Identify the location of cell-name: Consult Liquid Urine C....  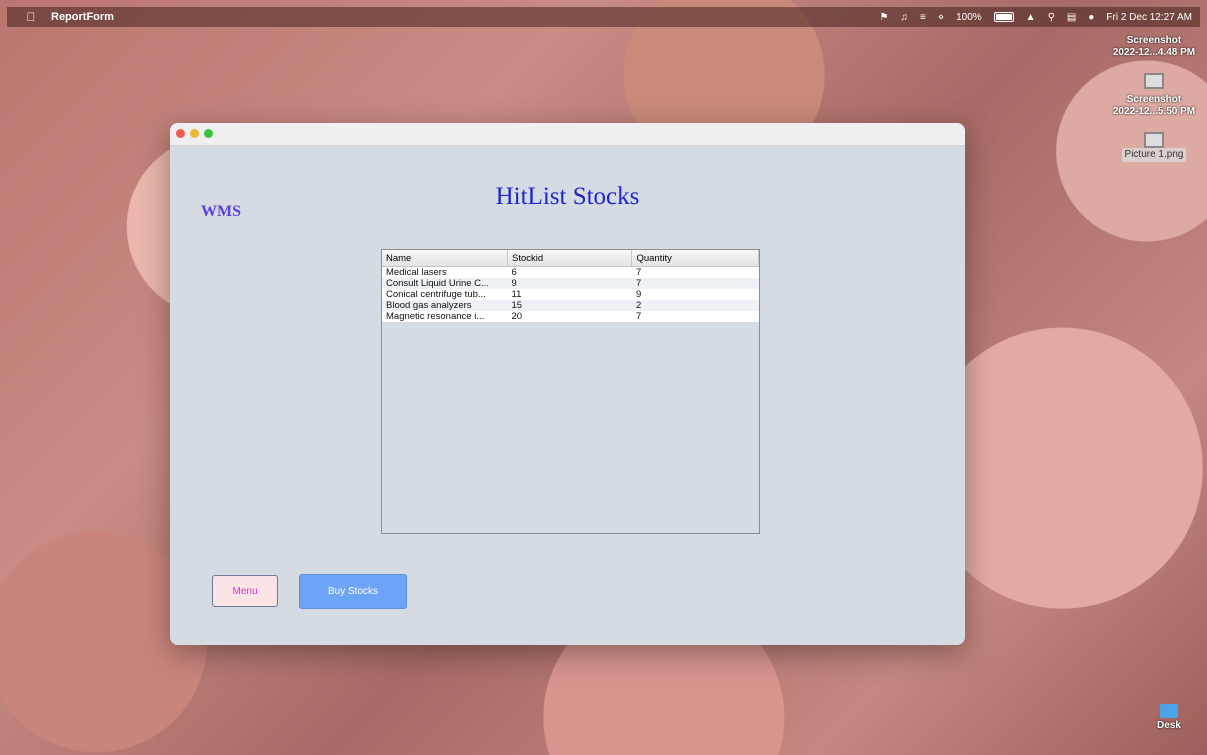
(445, 283).